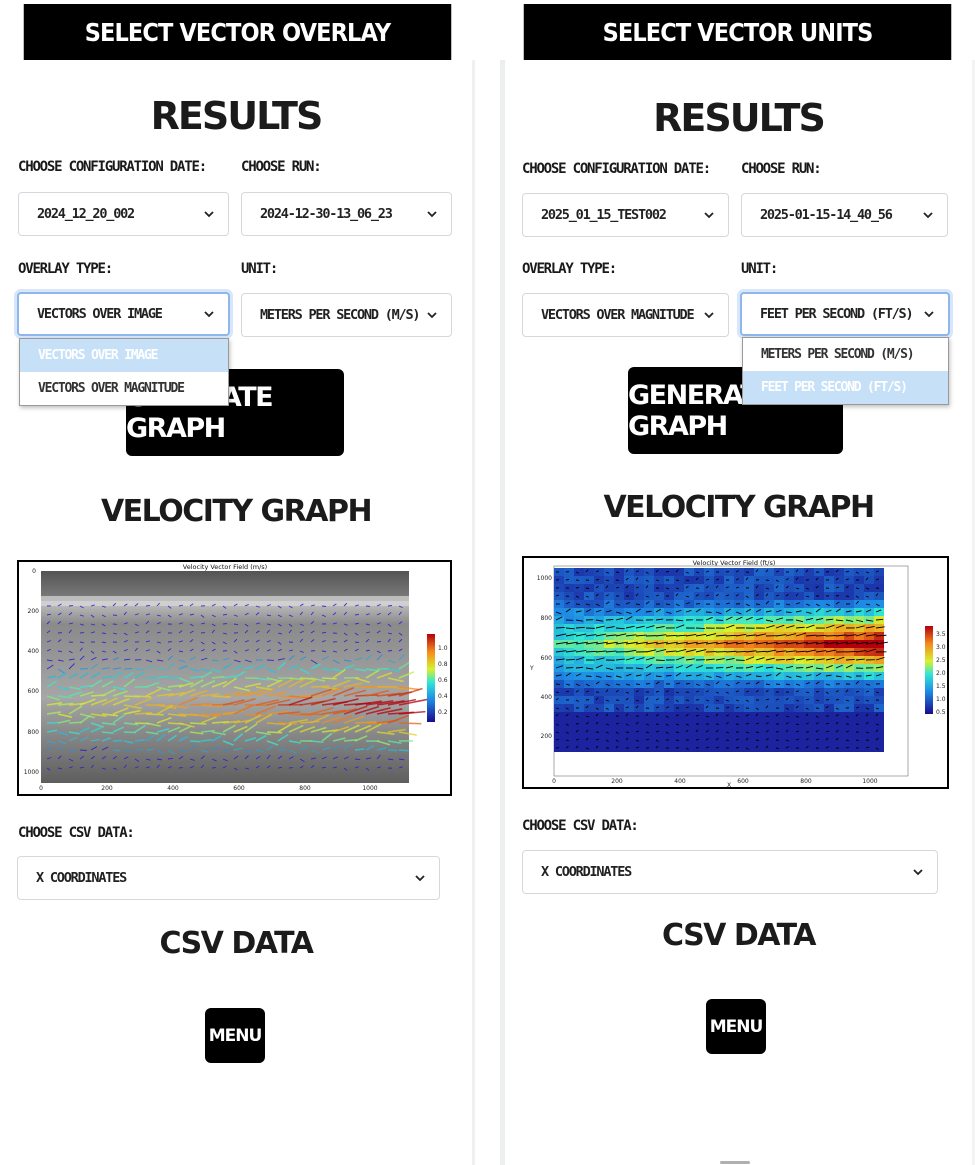  Describe the element at coordinates (941, 660) in the screenshot. I see `colorbar-tick: 2.5` at that location.